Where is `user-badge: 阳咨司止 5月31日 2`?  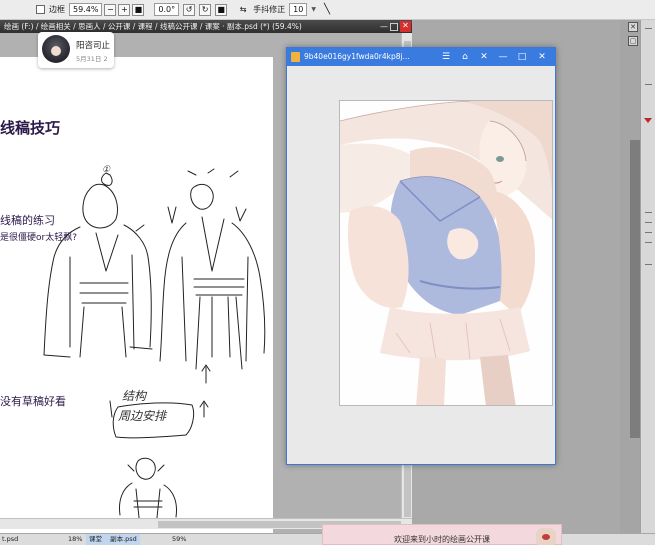 user-badge: 阳咨司止 5月31日 2 is located at coordinates (76, 50).